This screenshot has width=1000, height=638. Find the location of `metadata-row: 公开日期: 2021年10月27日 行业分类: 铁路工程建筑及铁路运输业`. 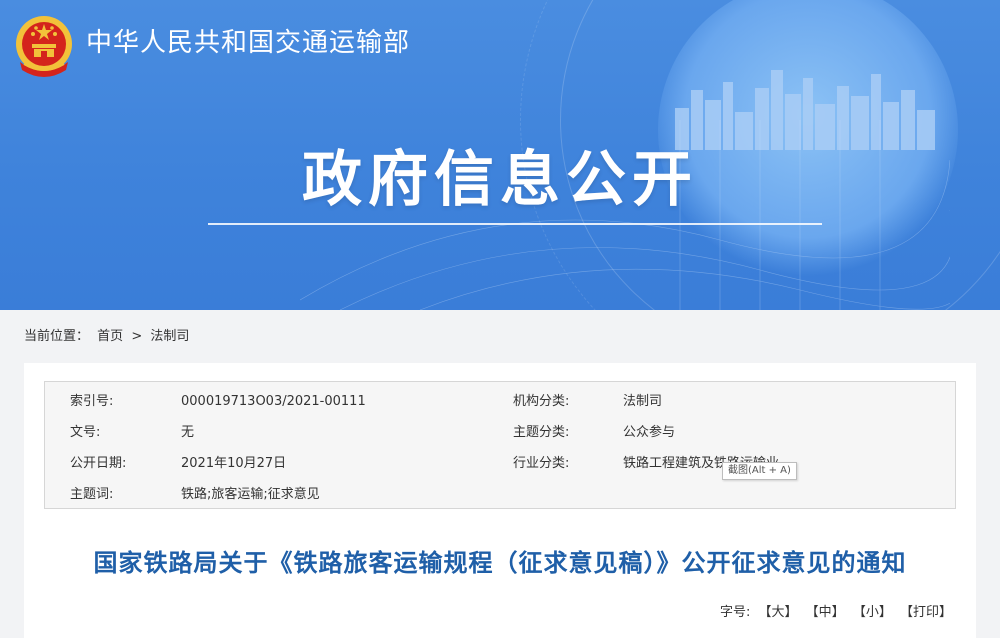

metadata-row: 公开日期: 2021年10月27日 行业分类: 铁路工程建筑及铁路运输业 is located at coordinates (501, 463).